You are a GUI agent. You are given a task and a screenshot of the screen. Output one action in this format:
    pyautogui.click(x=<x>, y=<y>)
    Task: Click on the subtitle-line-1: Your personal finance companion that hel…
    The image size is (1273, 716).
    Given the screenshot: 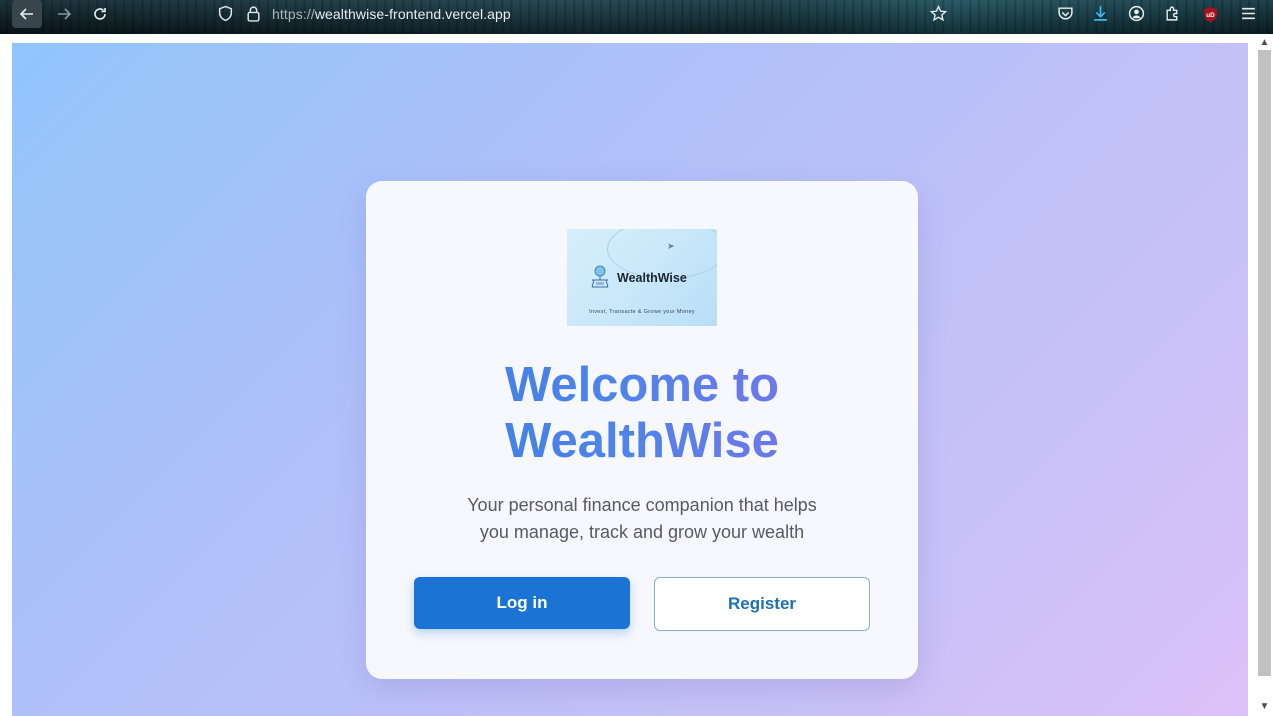 What is the action you would take?
    pyautogui.click(x=642, y=505)
    